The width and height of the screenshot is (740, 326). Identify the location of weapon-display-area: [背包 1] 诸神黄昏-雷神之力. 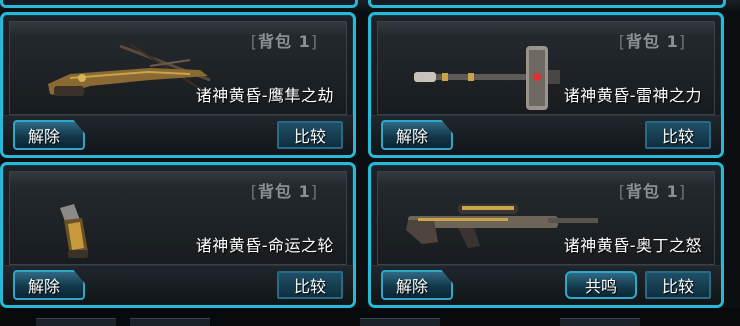
(546, 68).